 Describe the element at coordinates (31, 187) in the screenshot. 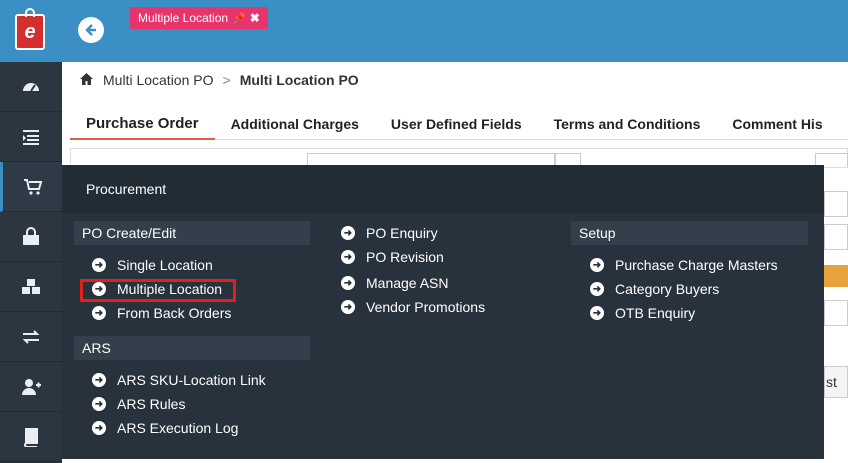

I see `cart-icon` at that location.